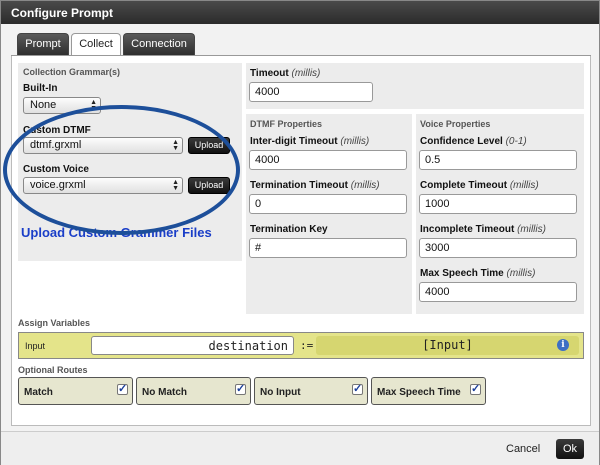 Image resolution: width=600 pixels, height=465 pixels. What do you see at coordinates (479, 185) in the screenshot?
I see `complete-timeout-label: Complete Timeout (millis)` at bounding box center [479, 185].